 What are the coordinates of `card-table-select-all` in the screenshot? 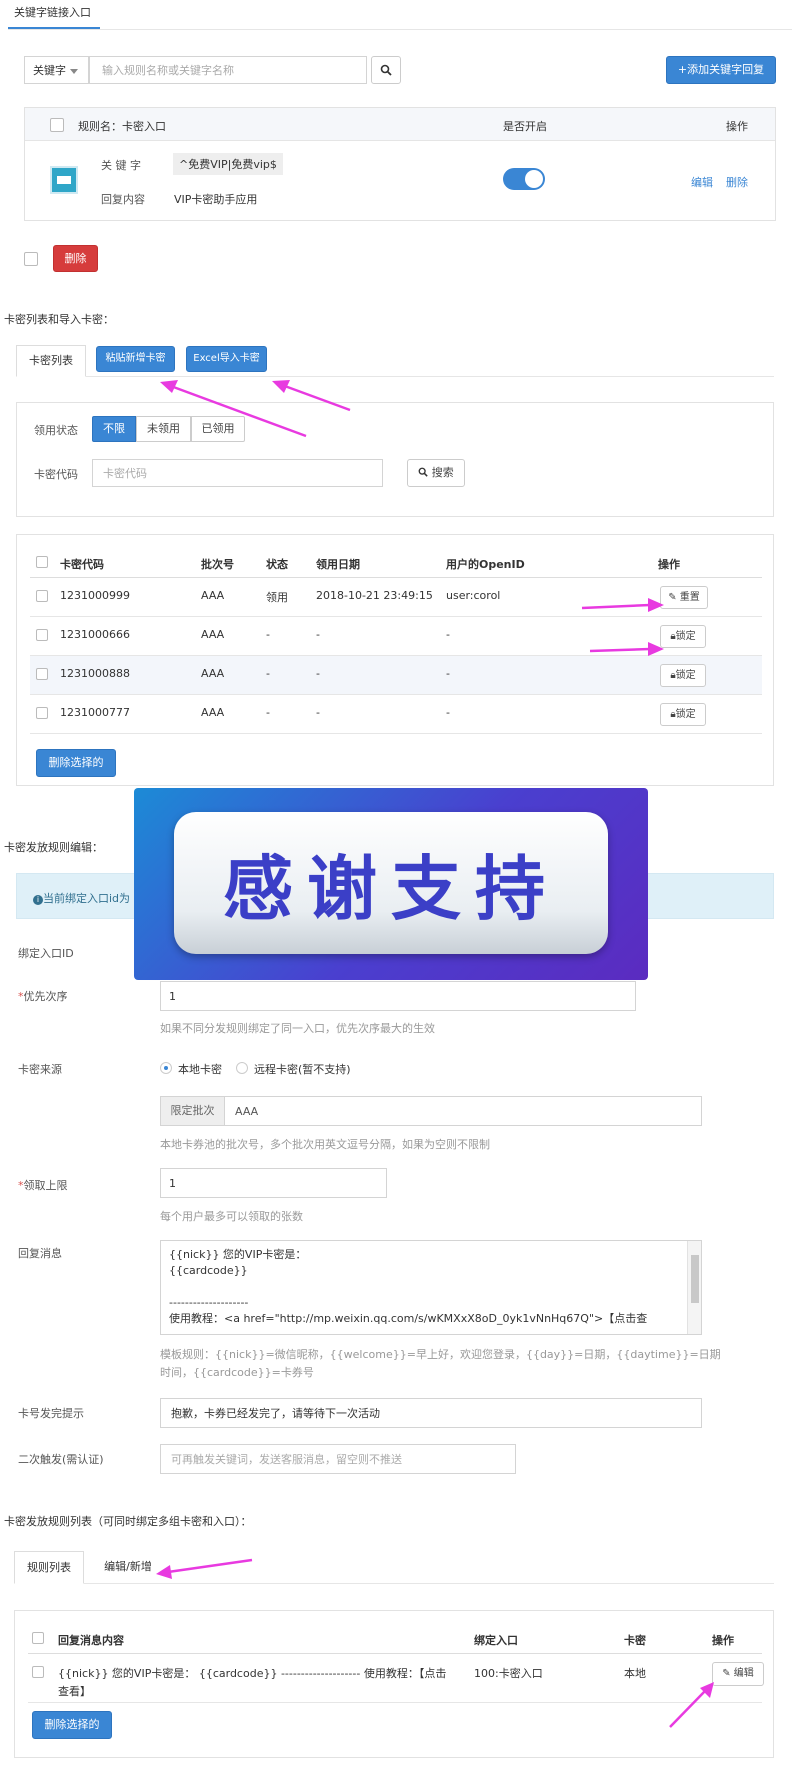 It's located at (42, 562).